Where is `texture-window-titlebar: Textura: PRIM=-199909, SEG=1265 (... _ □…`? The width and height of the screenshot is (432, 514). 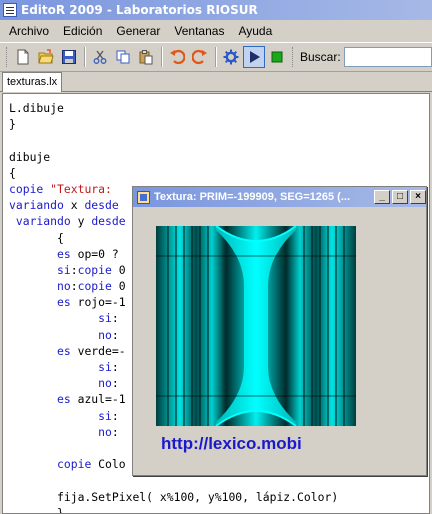 texture-window-titlebar: Textura: PRIM=-199909, SEG=1265 (... _ □… is located at coordinates (279, 197).